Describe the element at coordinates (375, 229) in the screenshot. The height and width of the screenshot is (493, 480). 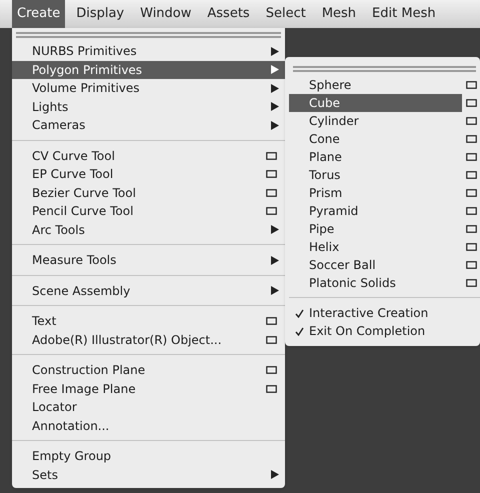
I see `menu-item: Pipe` at that location.